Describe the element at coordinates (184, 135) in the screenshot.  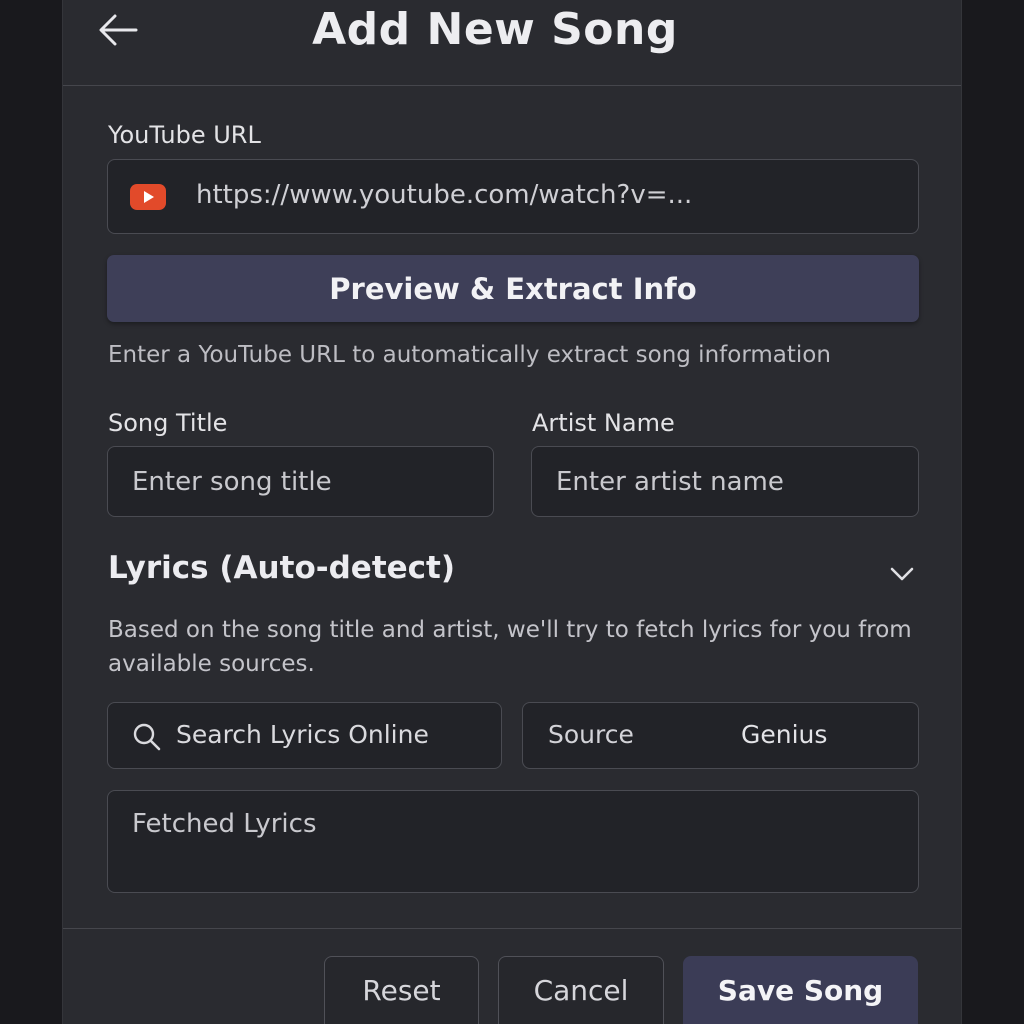
I see `youtube-url-label: YouTube URL` at that location.